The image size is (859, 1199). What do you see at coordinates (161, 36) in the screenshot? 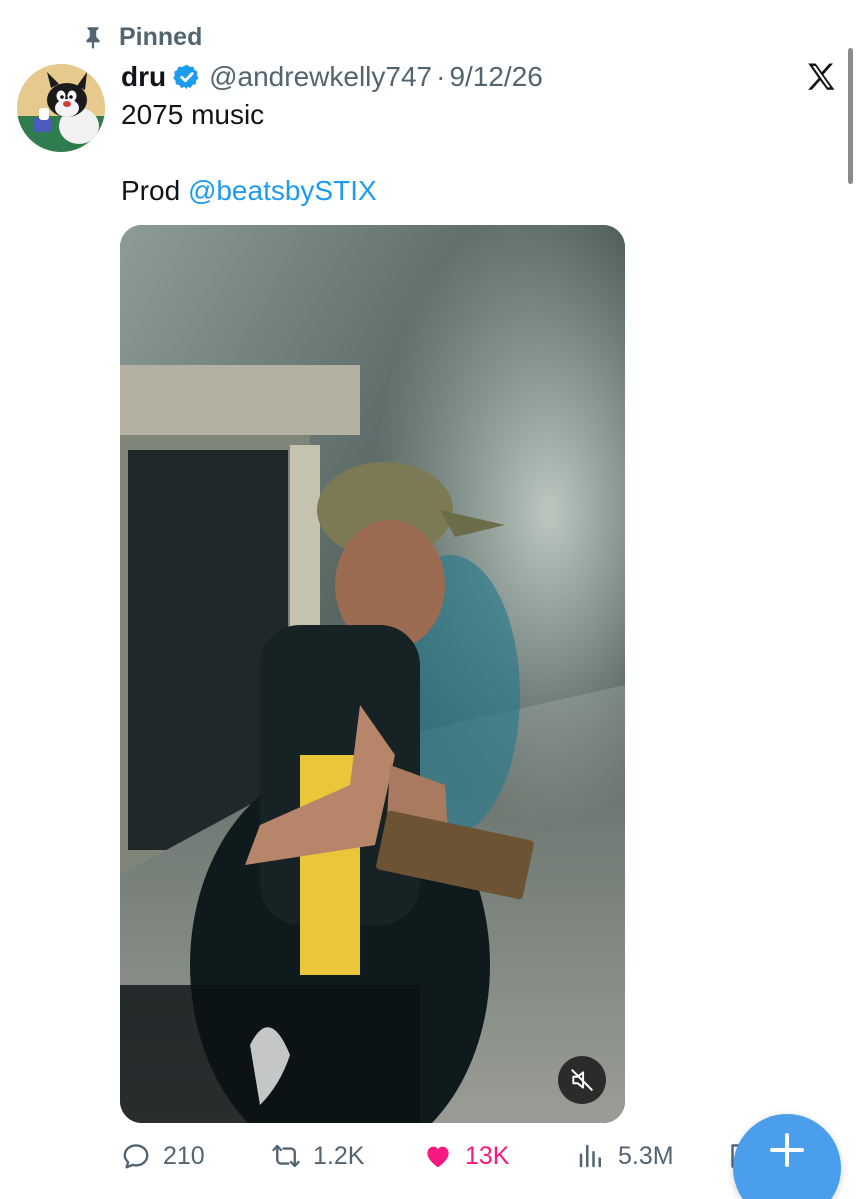
I see `pinned-label: Pinned` at bounding box center [161, 36].